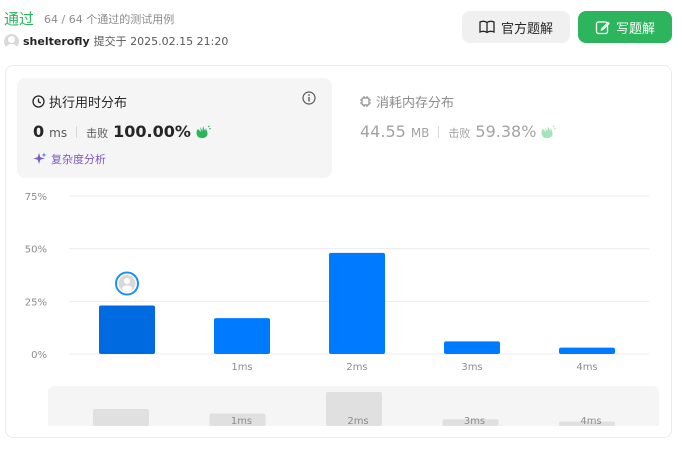 Image resolution: width=682 pixels, height=449 pixels. I want to click on bar-3ms, so click(472, 347).